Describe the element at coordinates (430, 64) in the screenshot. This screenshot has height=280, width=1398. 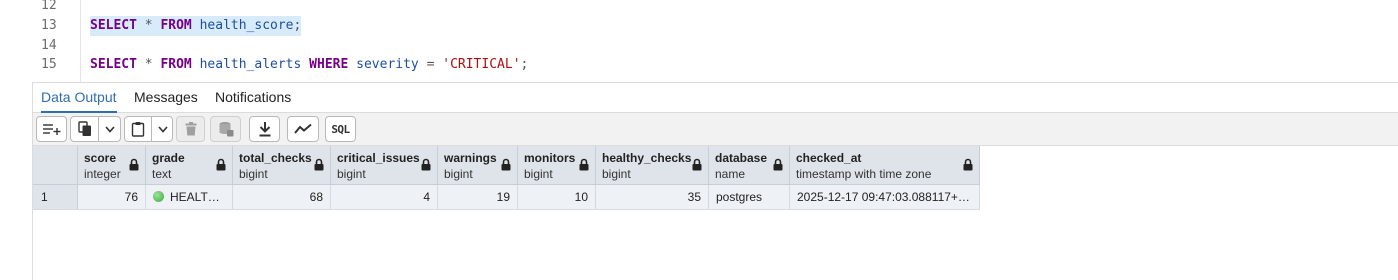
I see `equals-operator: =` at that location.